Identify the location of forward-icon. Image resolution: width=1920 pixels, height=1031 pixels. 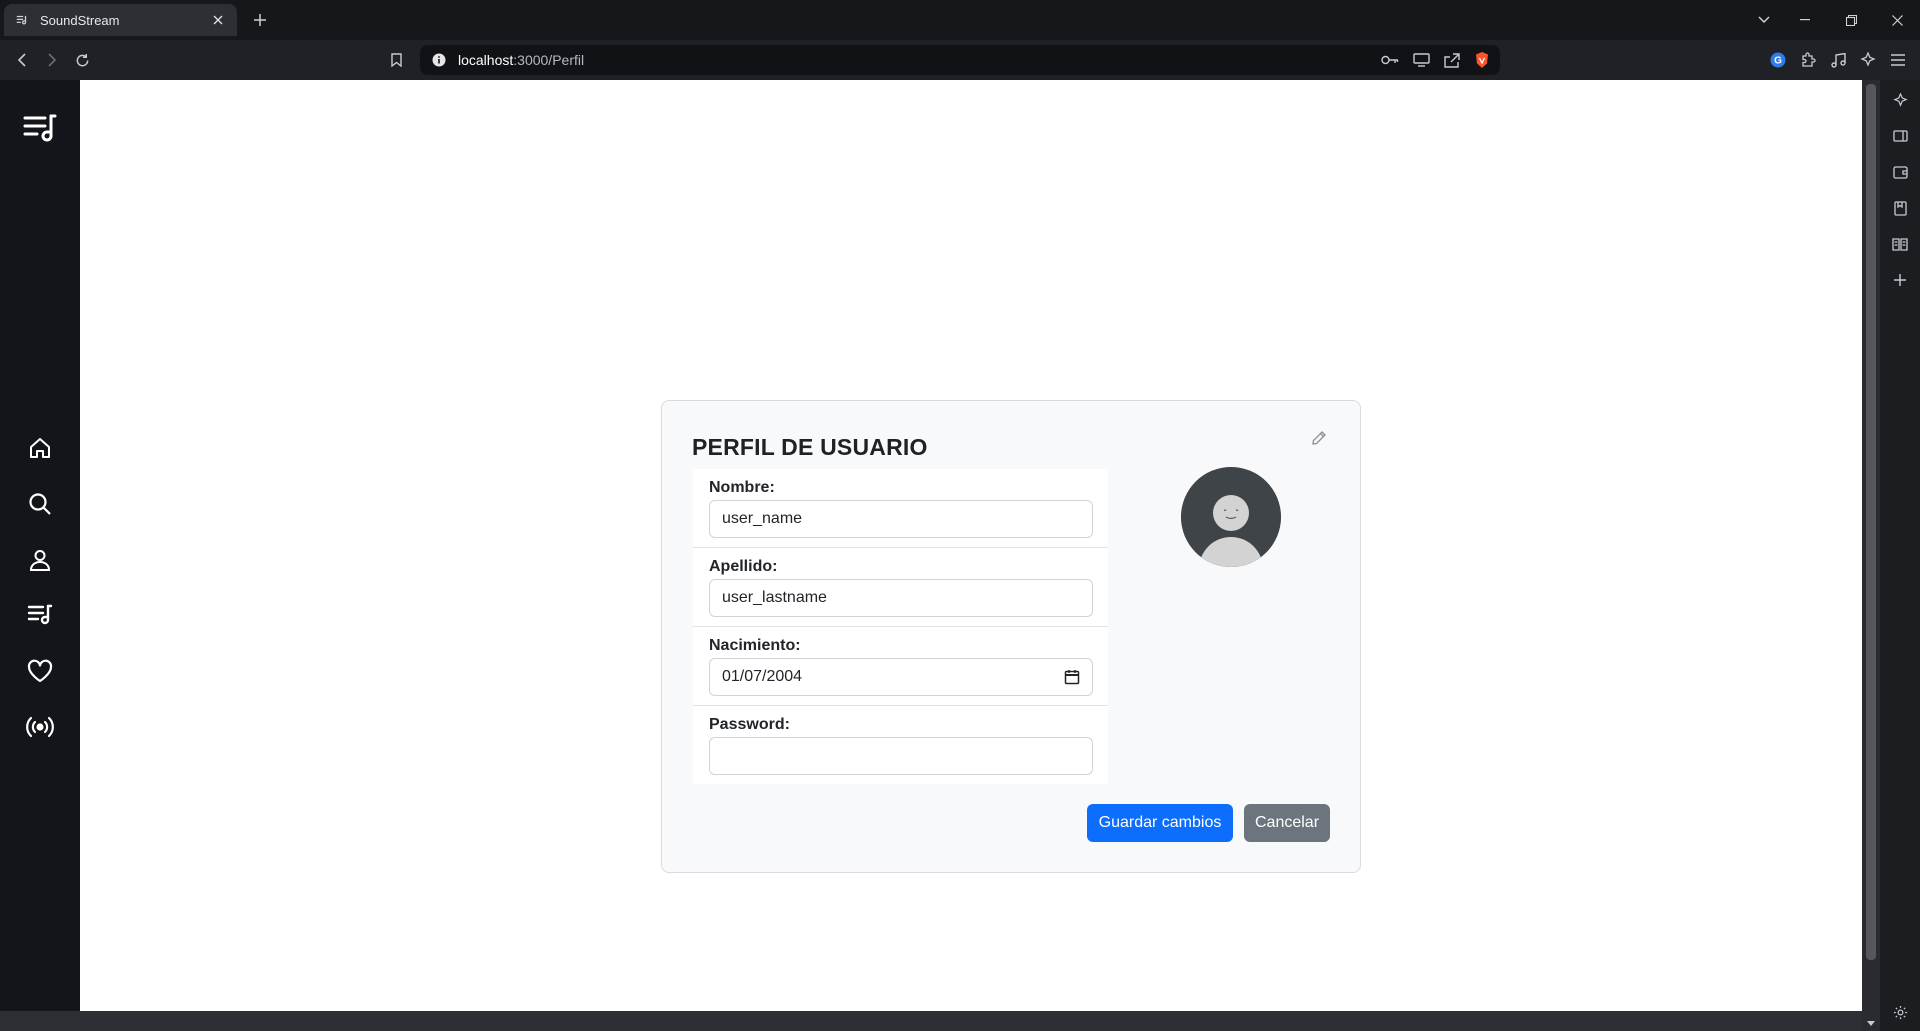
(52, 60).